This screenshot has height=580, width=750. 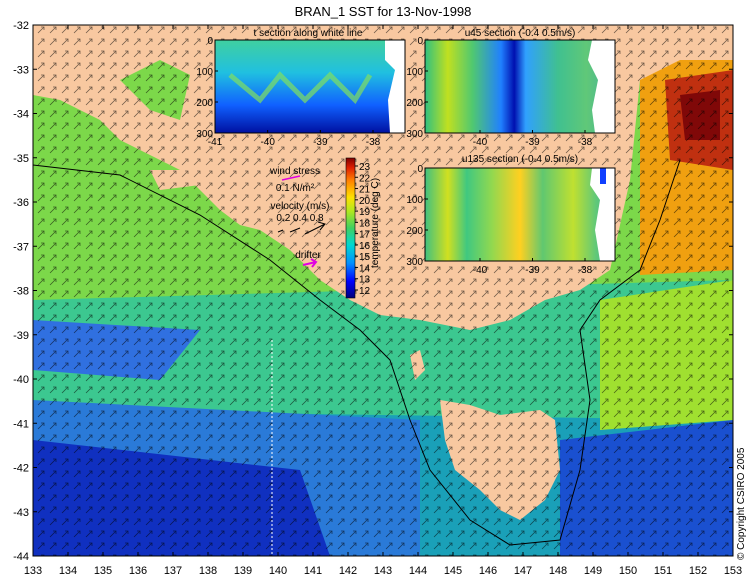 I want to click on wind-stress-label: wind stress, so click(x=294, y=171).